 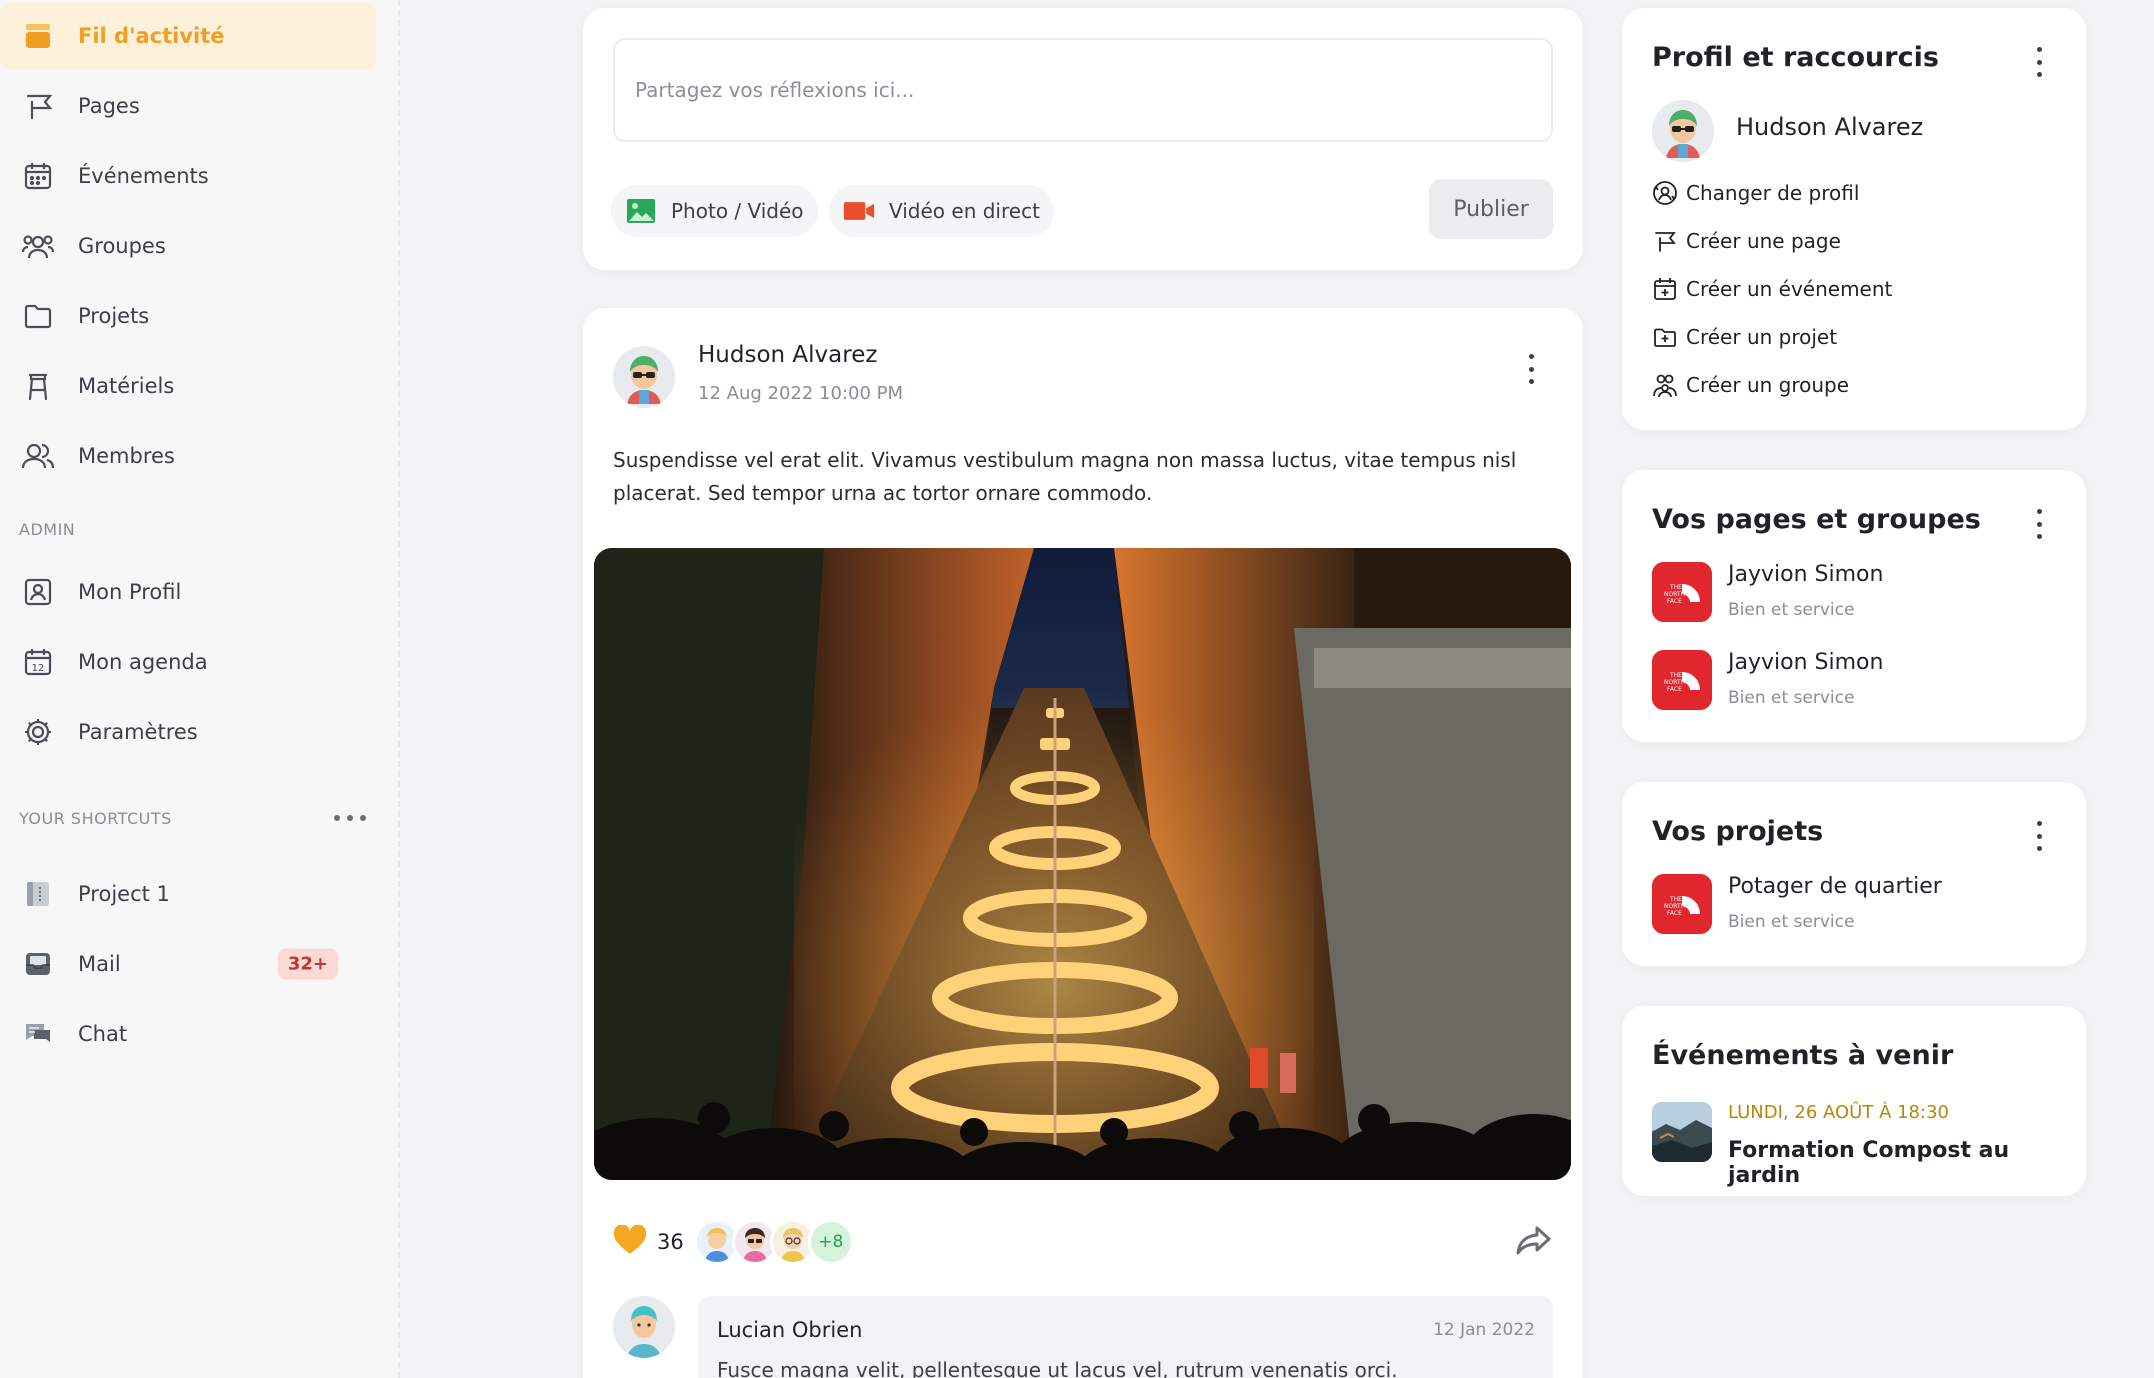 What do you see at coordinates (1484, 1330) in the screenshot?
I see `comment-date: 12 Jan 2022` at bounding box center [1484, 1330].